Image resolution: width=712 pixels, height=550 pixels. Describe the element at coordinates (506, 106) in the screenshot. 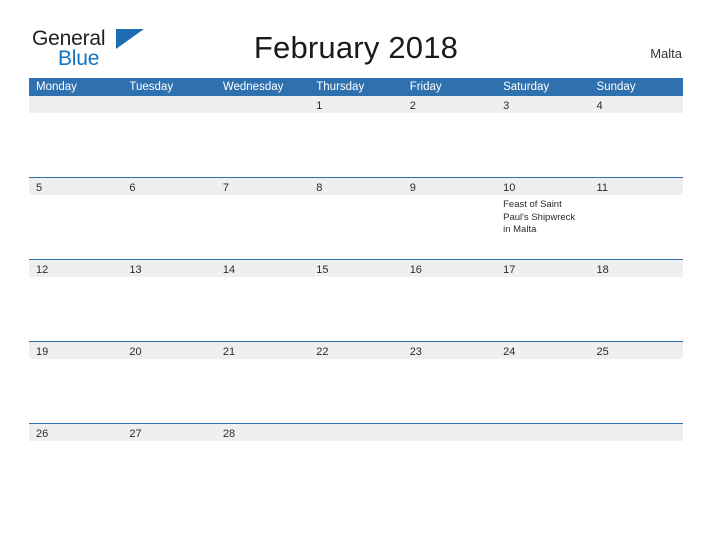

I see `day-number: 3` at that location.